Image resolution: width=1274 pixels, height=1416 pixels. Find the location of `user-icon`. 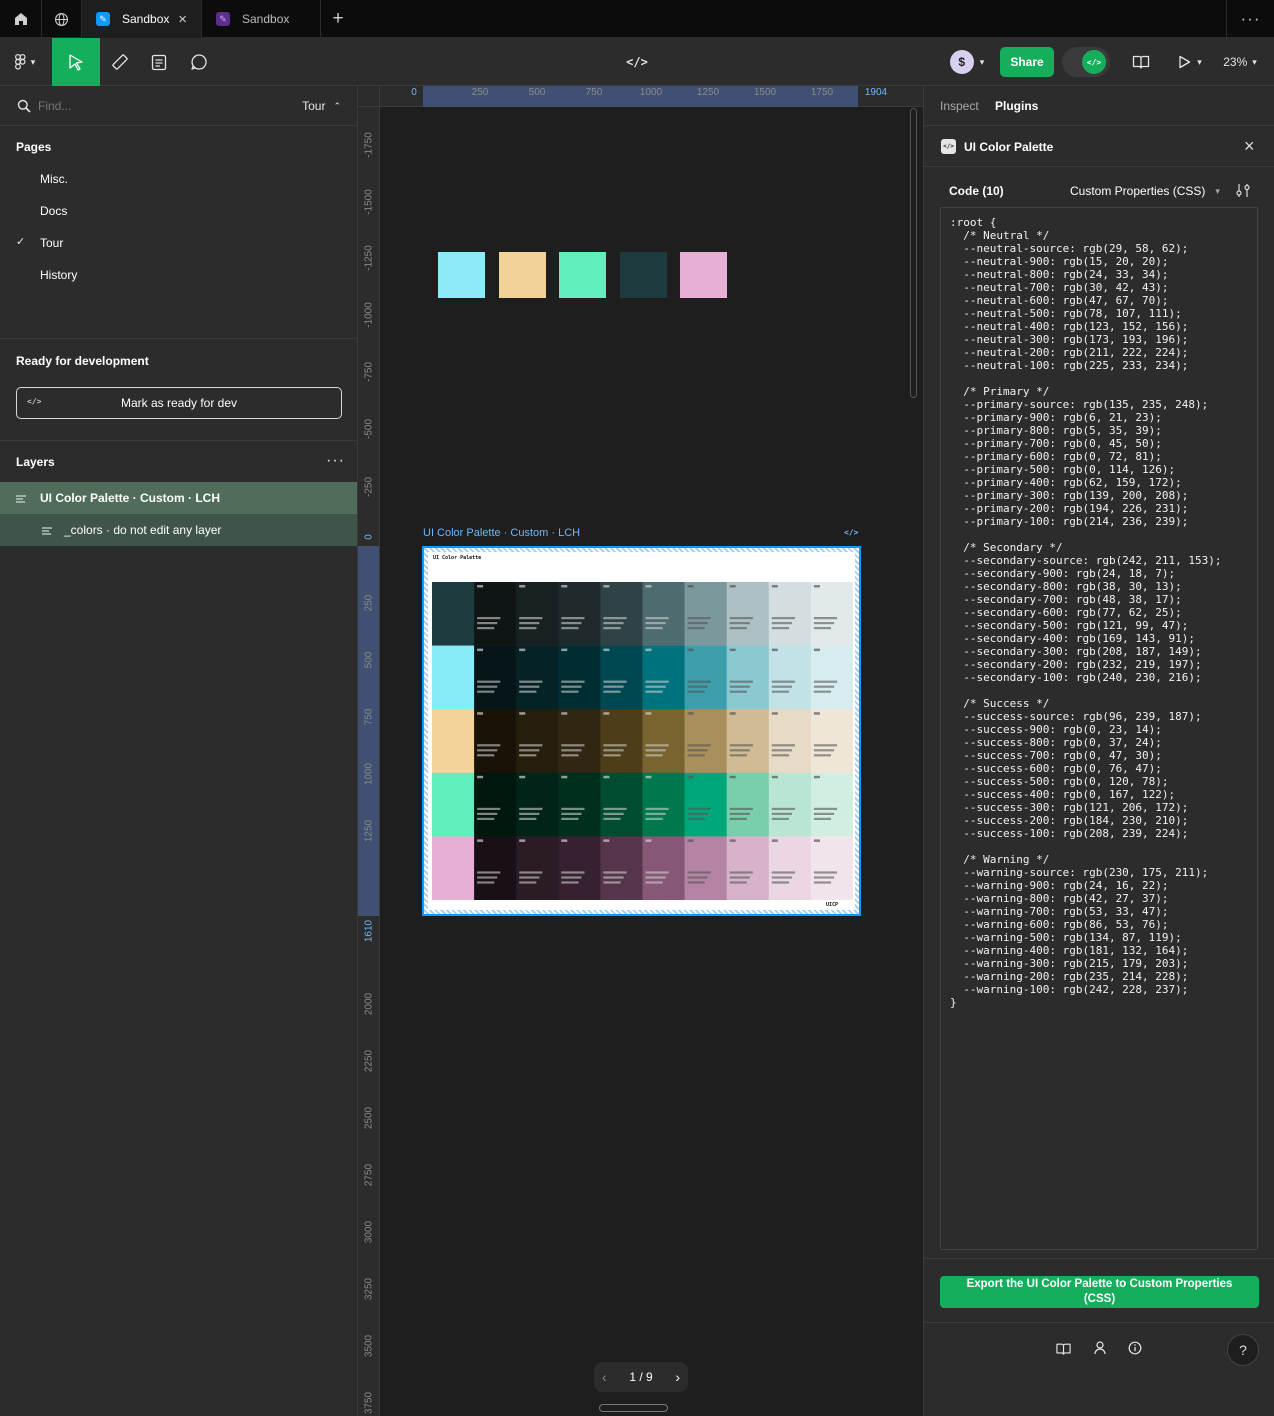

user-icon is located at coordinates (1100, 1348).